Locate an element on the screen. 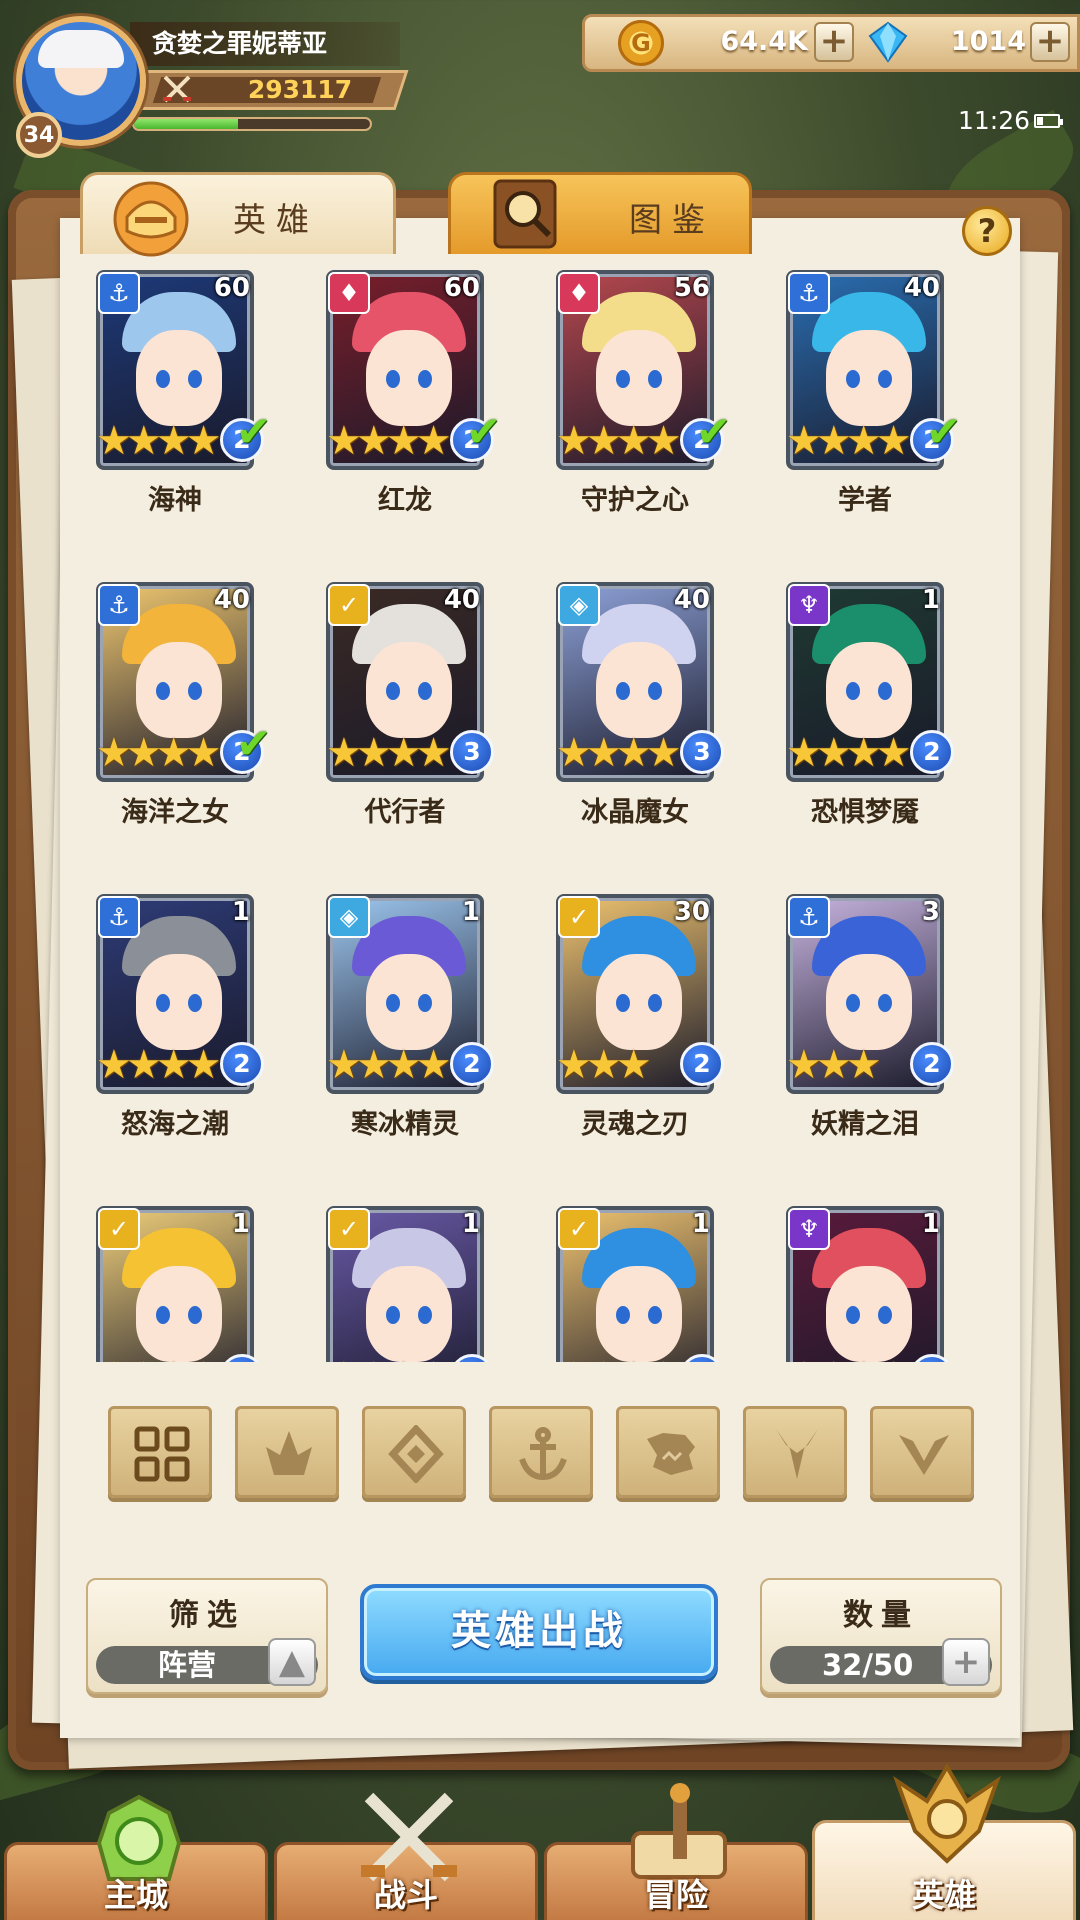  tab-heroes-label: 英雄 is located at coordinates (276, 219).